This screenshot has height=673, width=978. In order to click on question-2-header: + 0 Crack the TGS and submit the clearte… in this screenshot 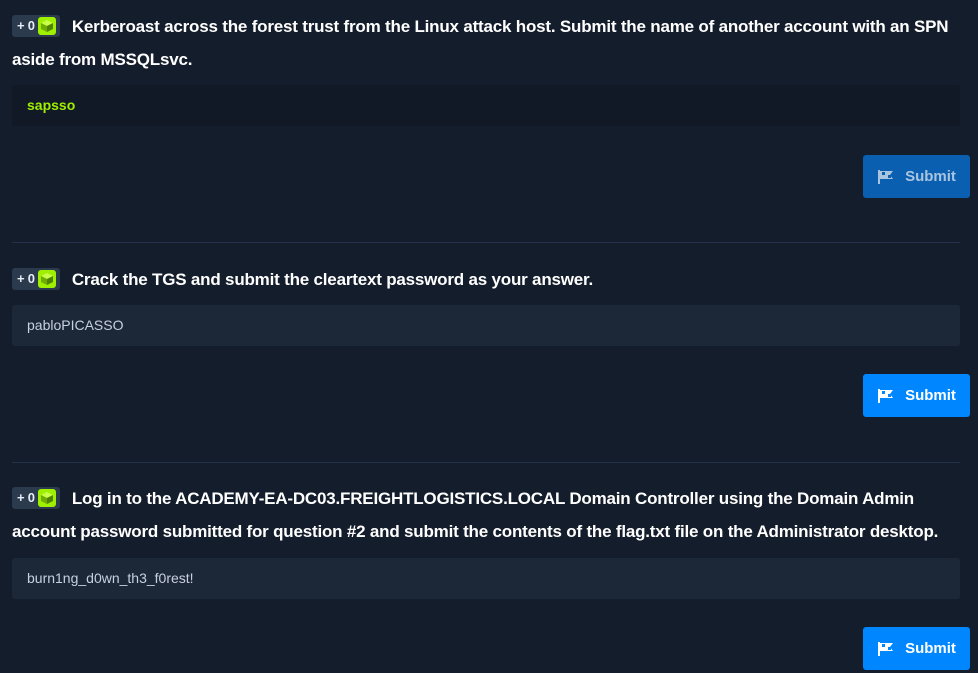, I will do `click(486, 279)`.